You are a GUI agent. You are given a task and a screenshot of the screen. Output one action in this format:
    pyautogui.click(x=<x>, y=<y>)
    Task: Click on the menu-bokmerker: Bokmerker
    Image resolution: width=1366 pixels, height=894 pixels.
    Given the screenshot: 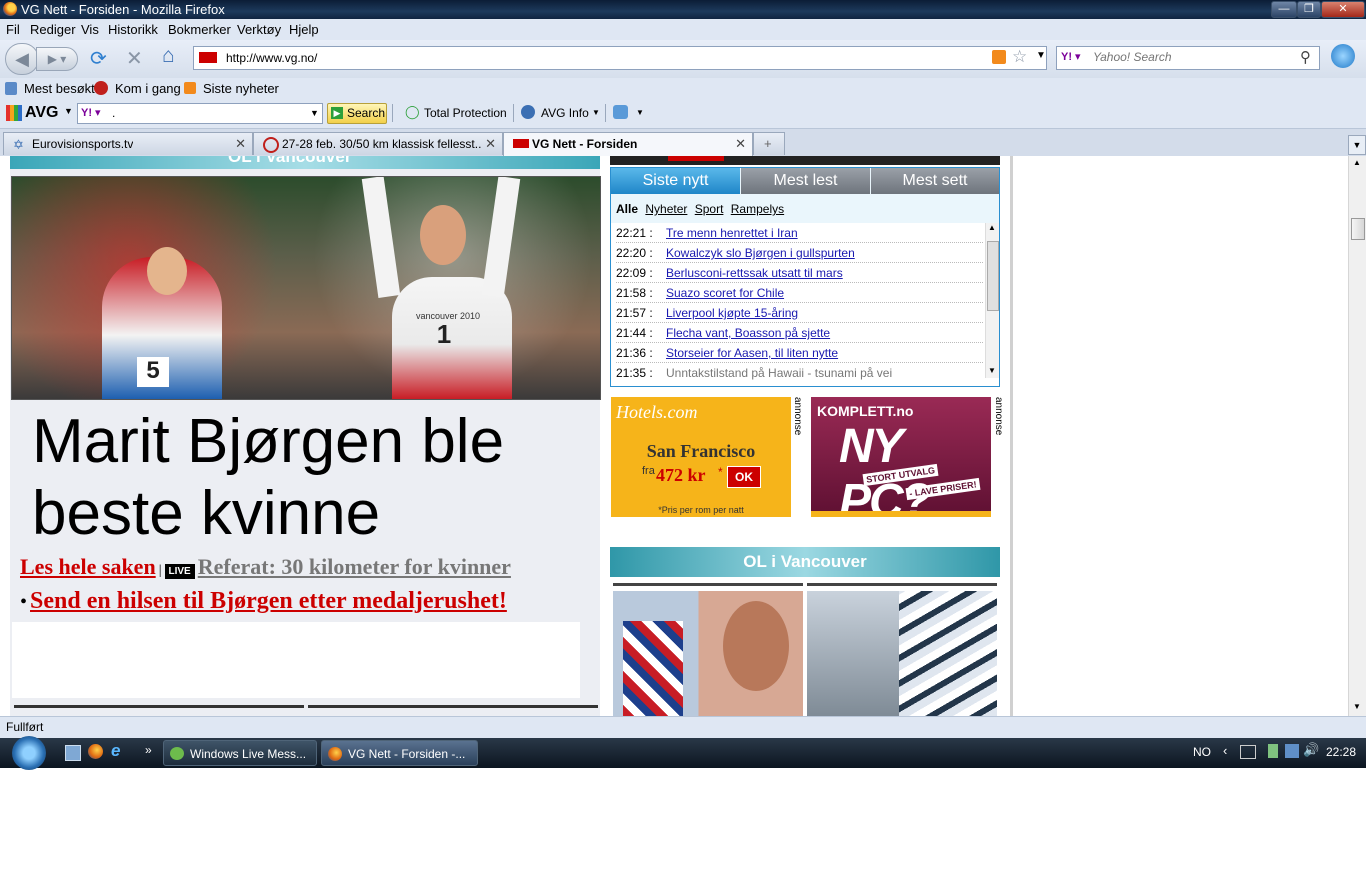 What is the action you would take?
    pyautogui.click(x=199, y=29)
    